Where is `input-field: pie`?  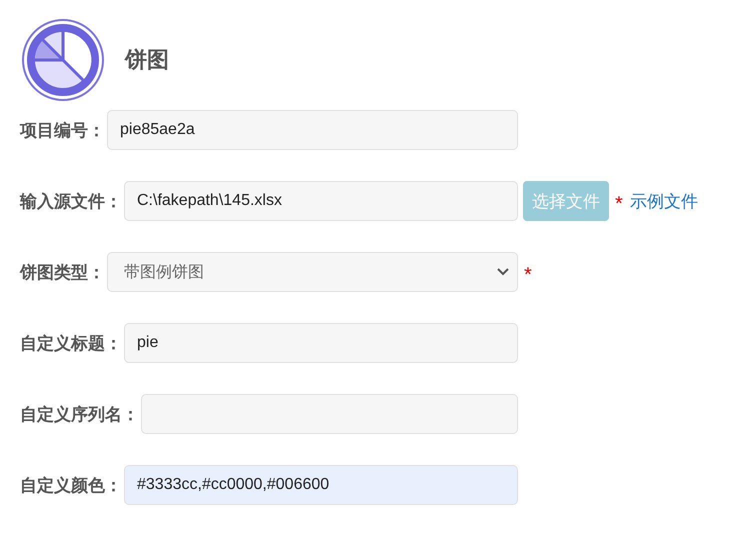 input-field: pie is located at coordinates (321, 343).